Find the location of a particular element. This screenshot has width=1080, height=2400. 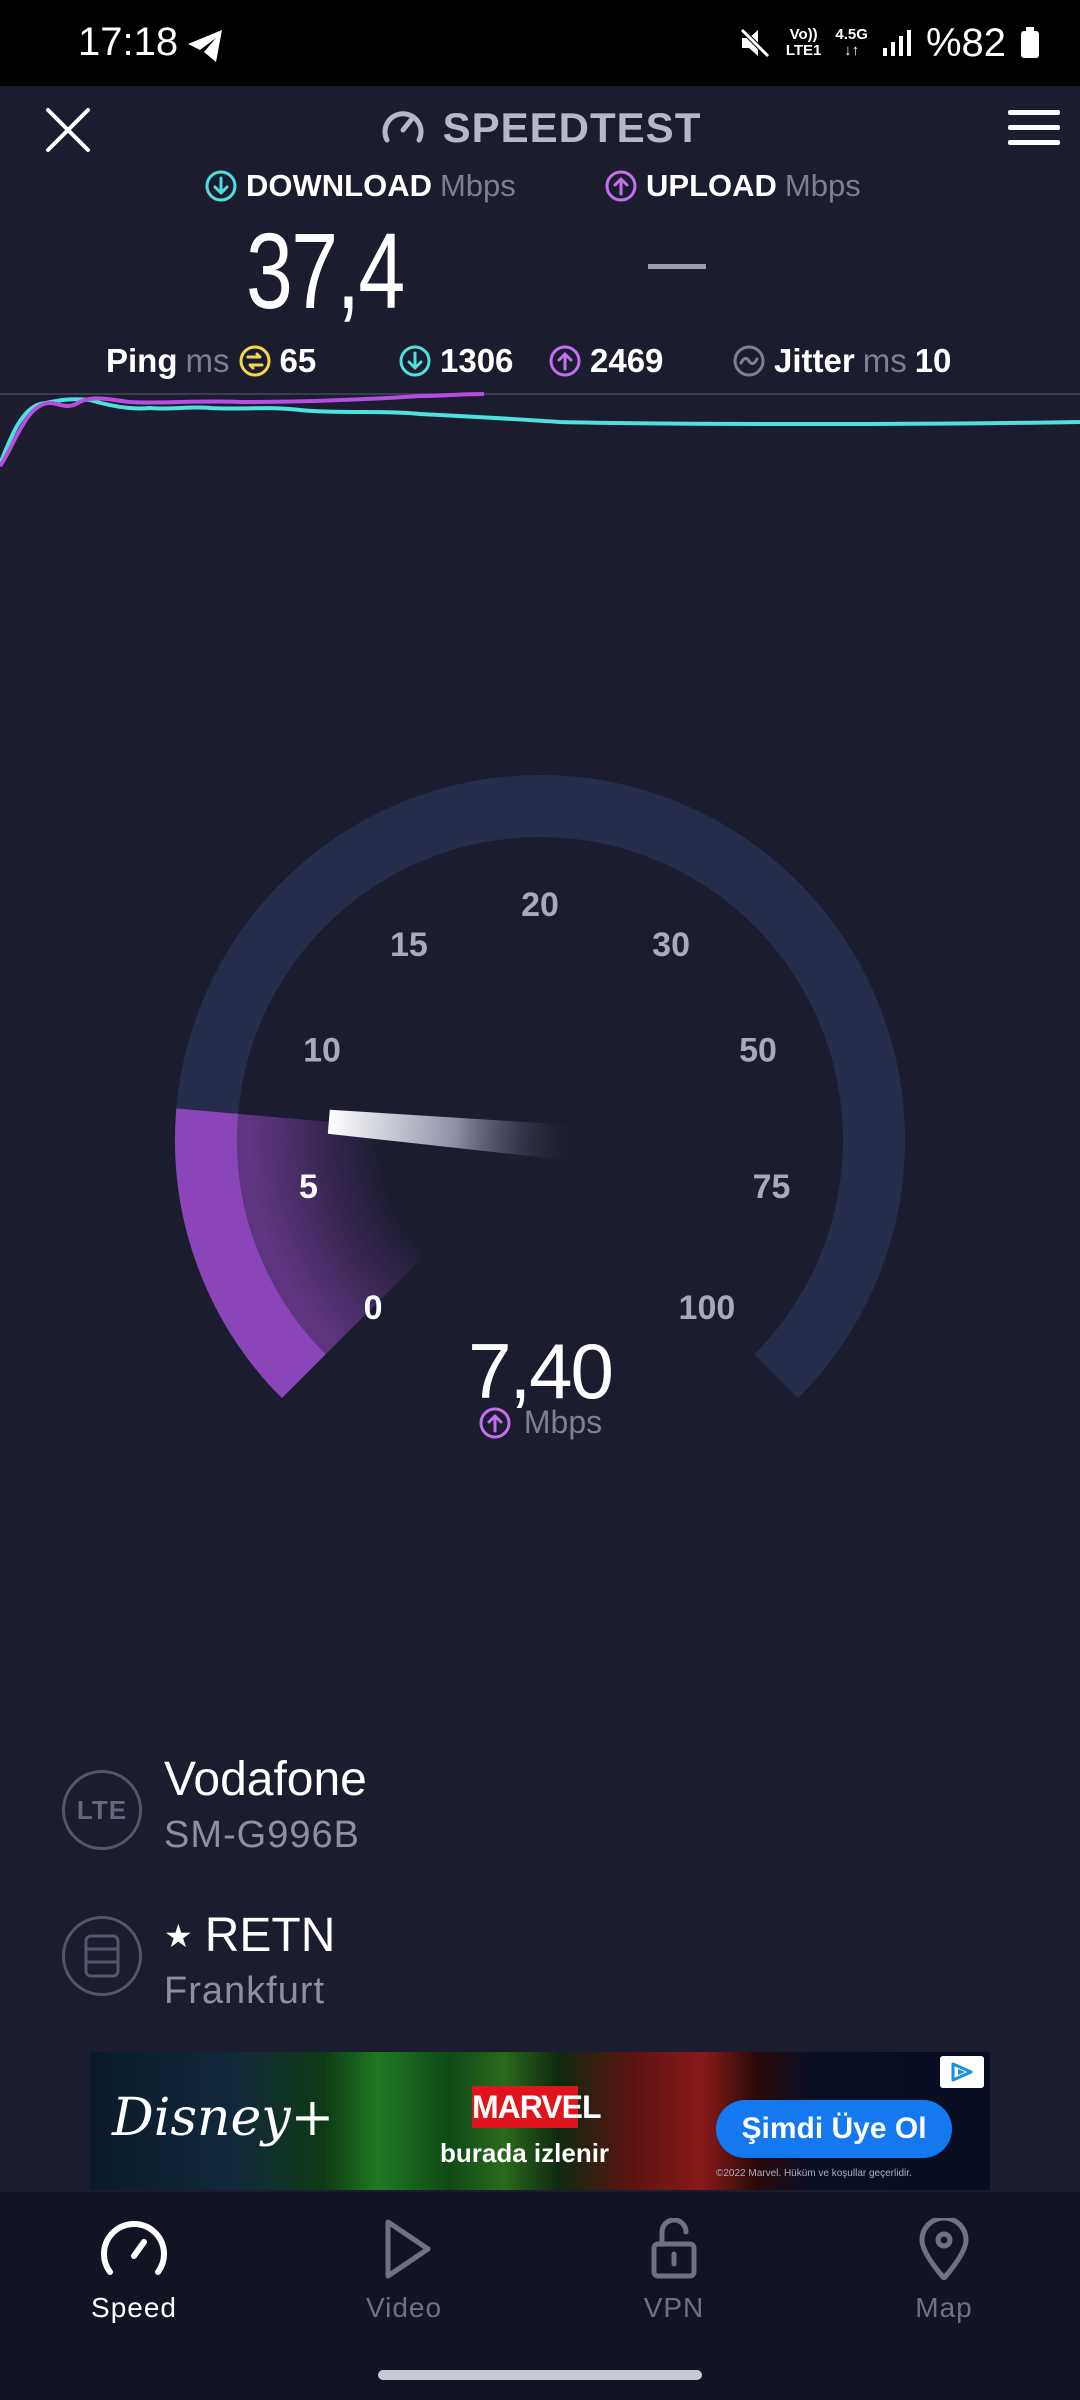

download-arrow-icon is located at coordinates (221, 186).